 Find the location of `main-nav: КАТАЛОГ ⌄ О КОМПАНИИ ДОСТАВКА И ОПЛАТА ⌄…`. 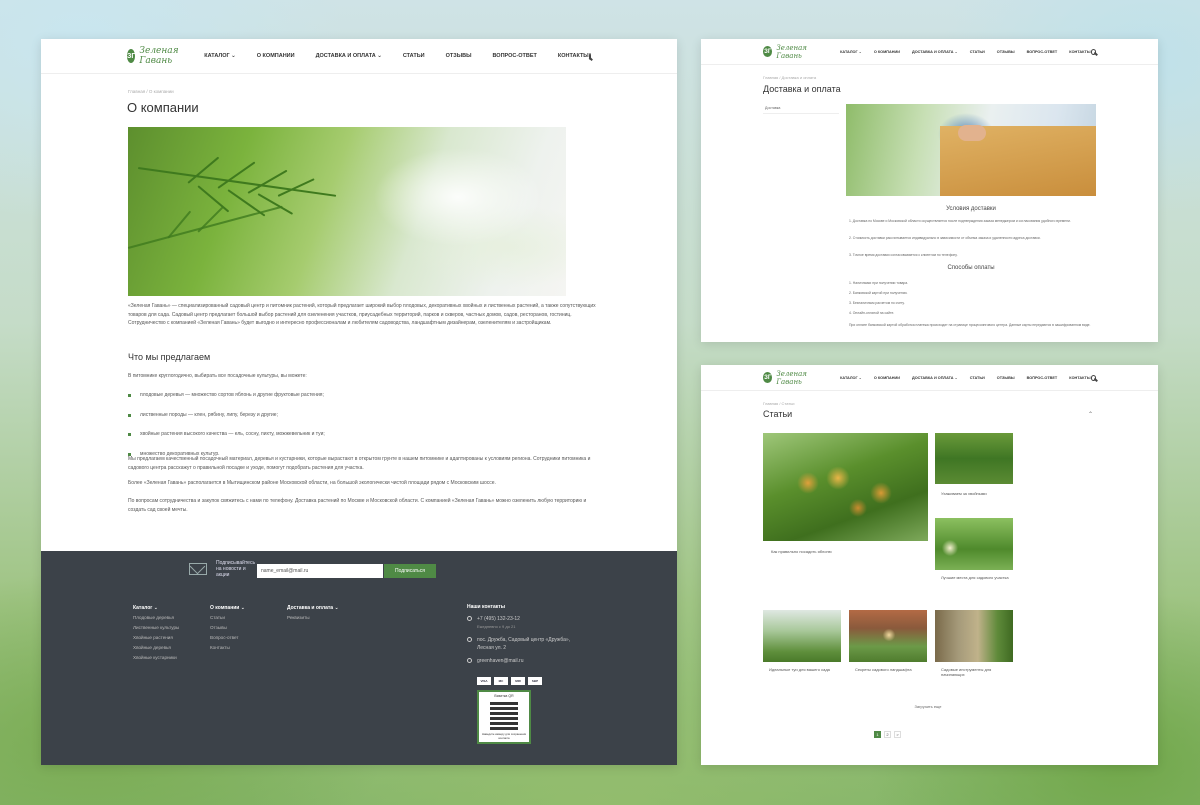

main-nav: КАТАЛОГ ⌄ О КОМПАНИИ ДОСТАВКА И ОПЛАТА ⌄… is located at coordinates (396, 56).